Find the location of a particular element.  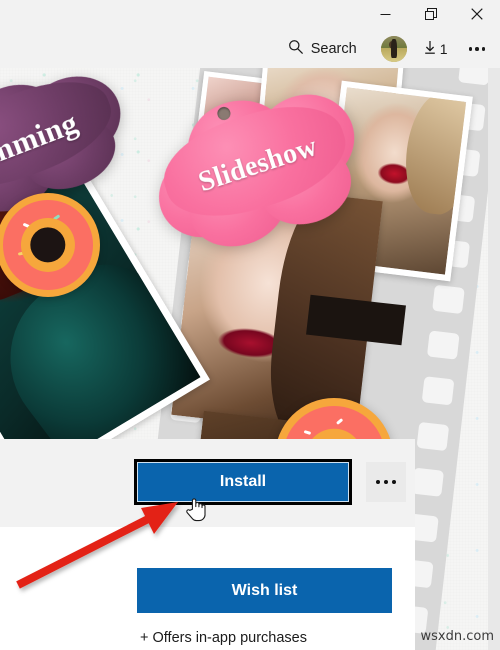

product-more-options-button is located at coordinates (386, 482).